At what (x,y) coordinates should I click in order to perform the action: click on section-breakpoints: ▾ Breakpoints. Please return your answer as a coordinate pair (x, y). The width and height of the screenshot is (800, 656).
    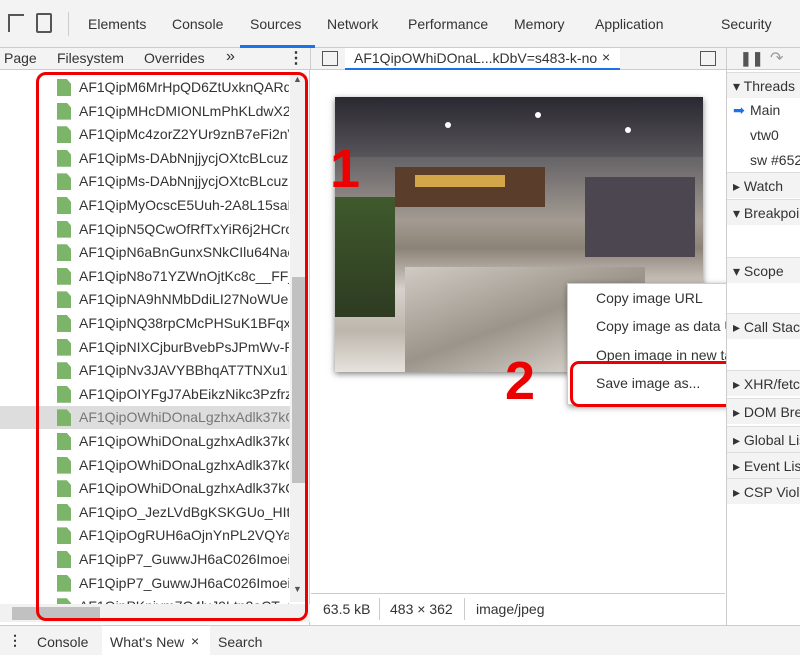
    Looking at the image, I should click on (763, 212).